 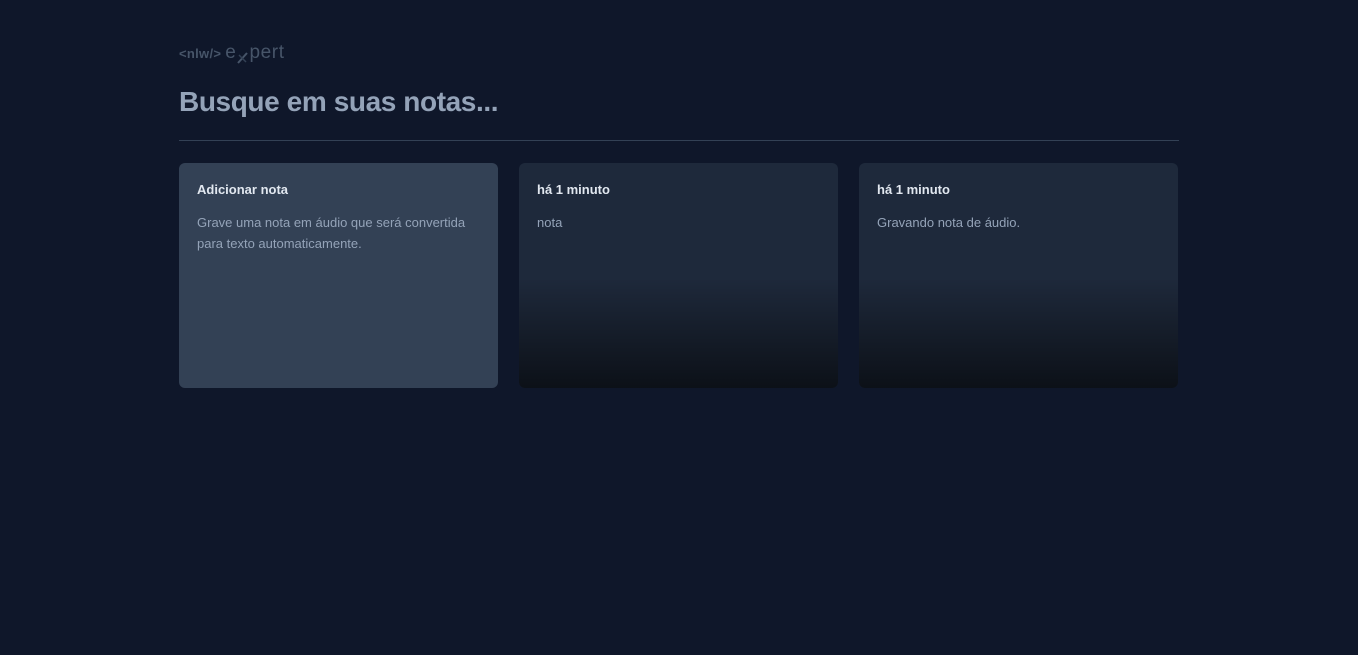 I want to click on logo-word-left: e, so click(x=231, y=52).